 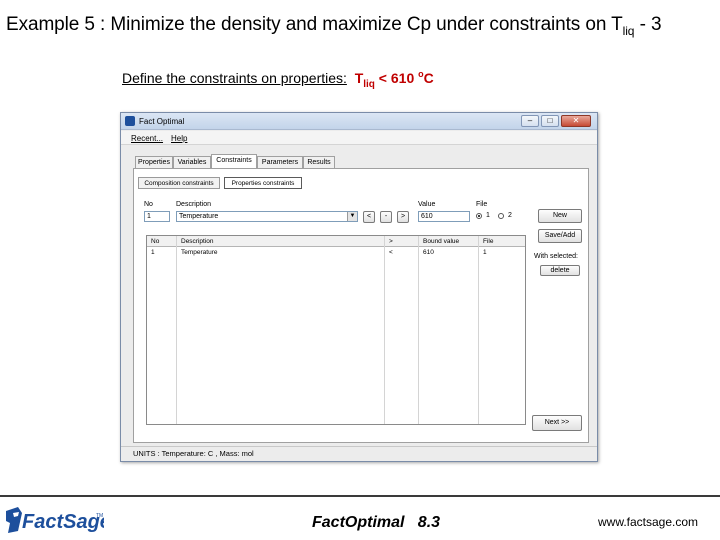 I want to click on status-bar: UNITS : Temperature: C , Mass: mol, so click(x=359, y=453).